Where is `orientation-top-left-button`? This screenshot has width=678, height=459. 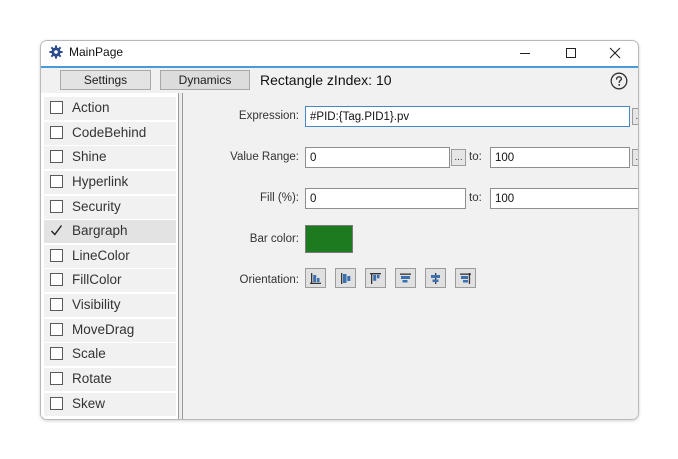 orientation-top-left-button is located at coordinates (375, 278).